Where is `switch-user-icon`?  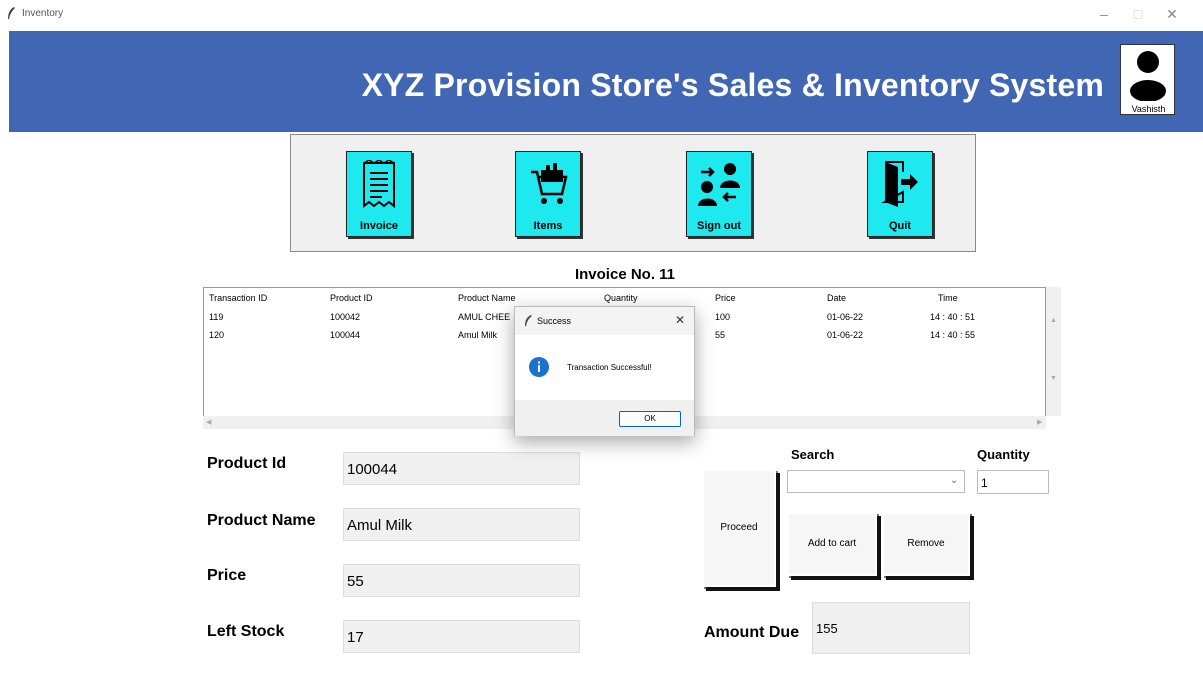
switch-user-icon is located at coordinates (719, 184).